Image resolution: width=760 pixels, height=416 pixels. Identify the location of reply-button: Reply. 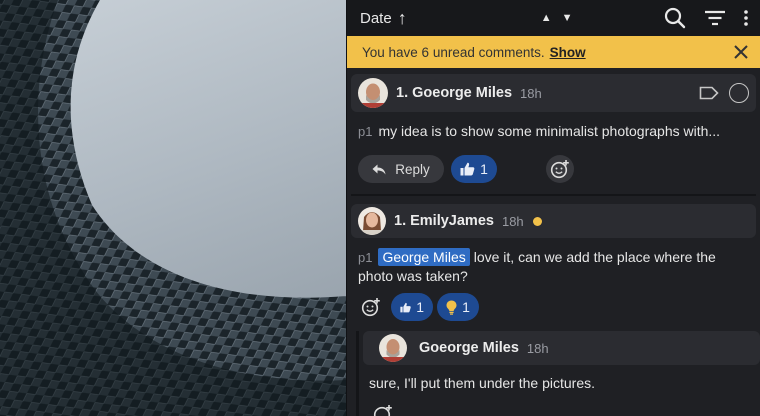
(401, 169).